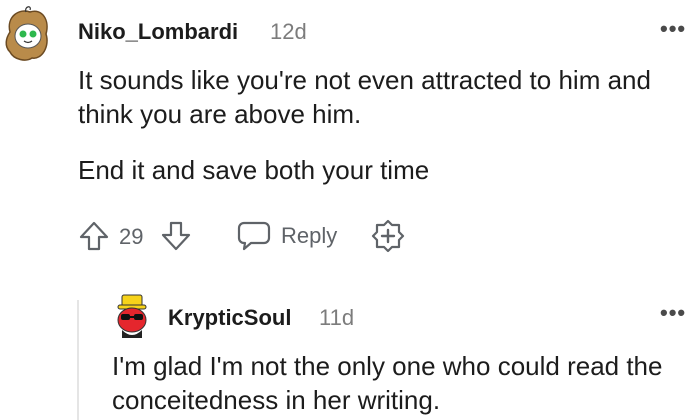 The height and width of the screenshot is (420, 700). What do you see at coordinates (337, 317) in the screenshot?
I see `comment-timestamp: 11d` at bounding box center [337, 317].